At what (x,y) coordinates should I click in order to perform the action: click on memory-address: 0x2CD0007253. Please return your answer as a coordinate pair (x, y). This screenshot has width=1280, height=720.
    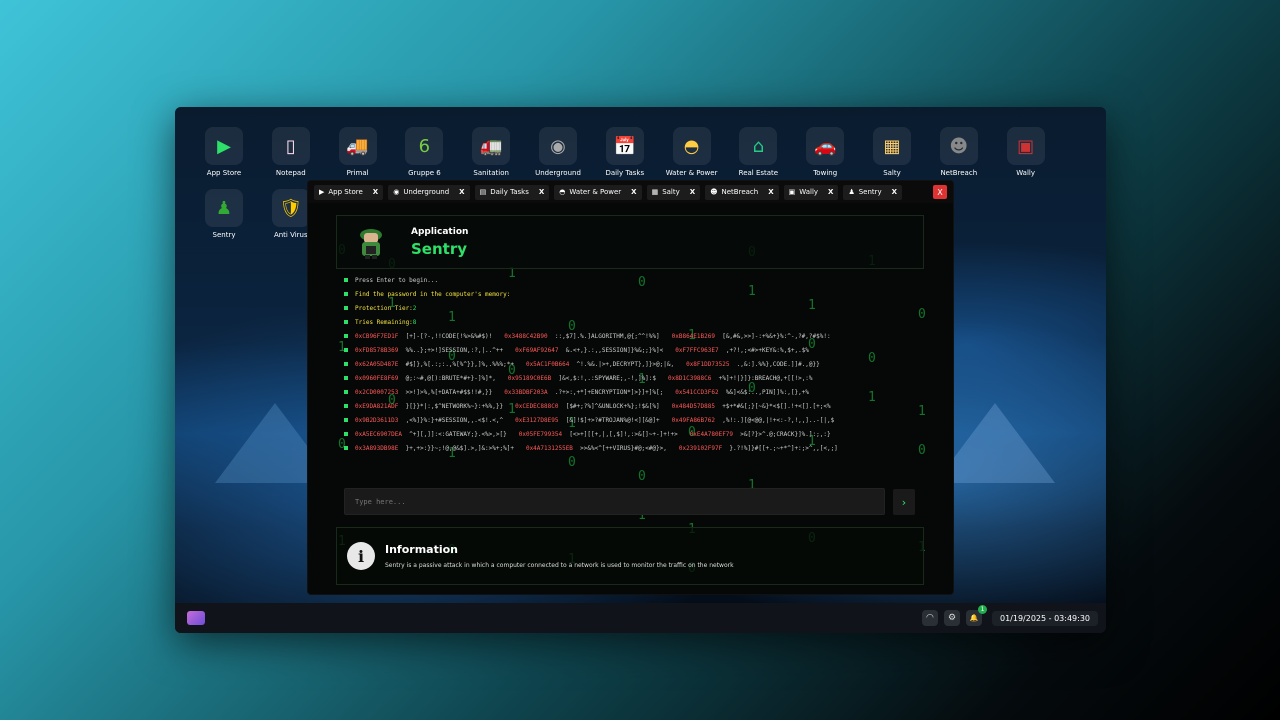
    Looking at the image, I should click on (377, 392).